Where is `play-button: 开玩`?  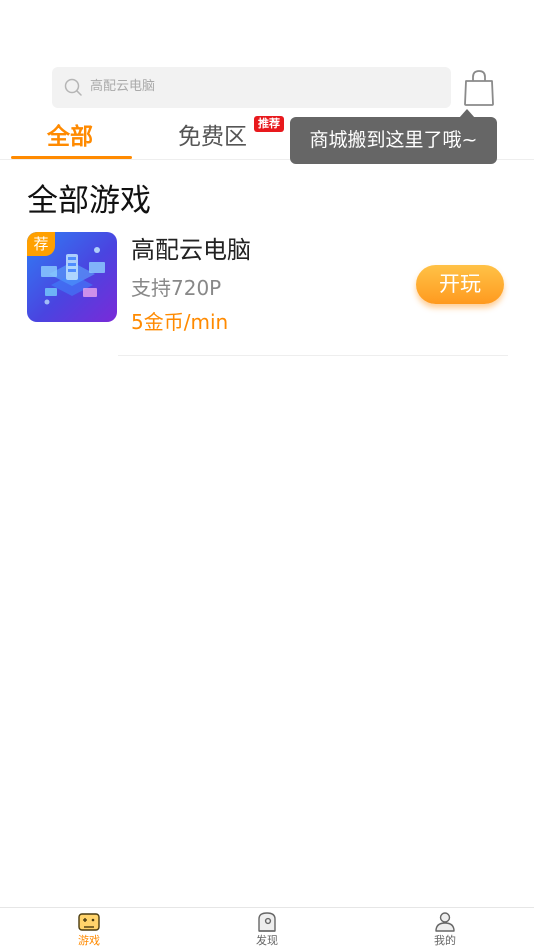
play-button: 开玩 is located at coordinates (460, 284).